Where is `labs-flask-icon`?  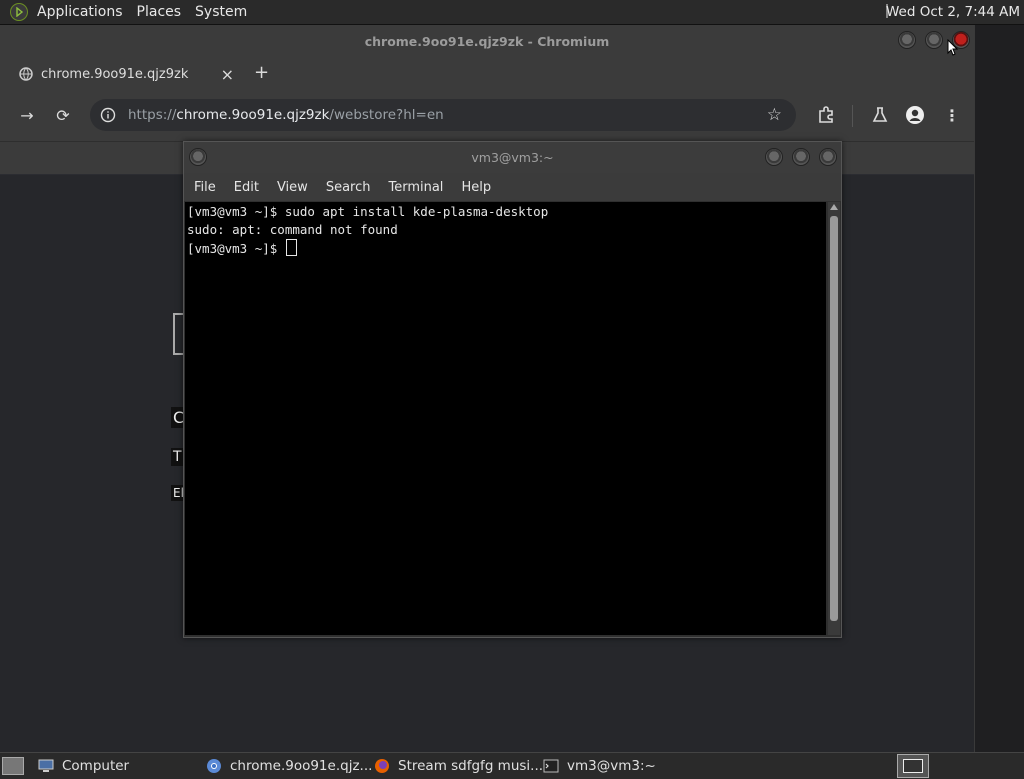 labs-flask-icon is located at coordinates (880, 115).